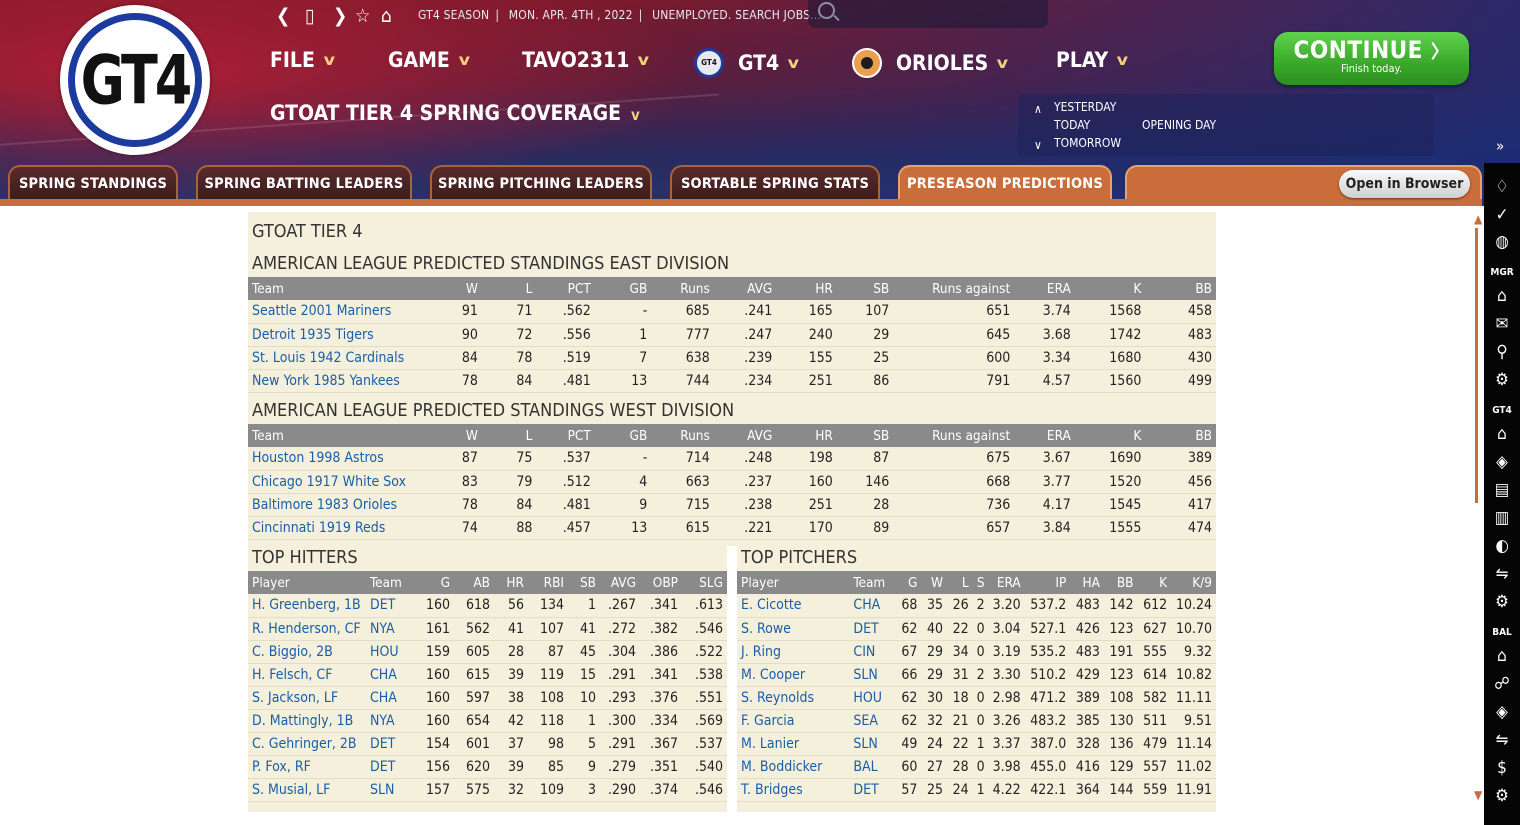 The height and width of the screenshot is (825, 1520). Describe the element at coordinates (1502, 434) in the screenshot. I see `gt4-home-icon: ⌂` at that location.